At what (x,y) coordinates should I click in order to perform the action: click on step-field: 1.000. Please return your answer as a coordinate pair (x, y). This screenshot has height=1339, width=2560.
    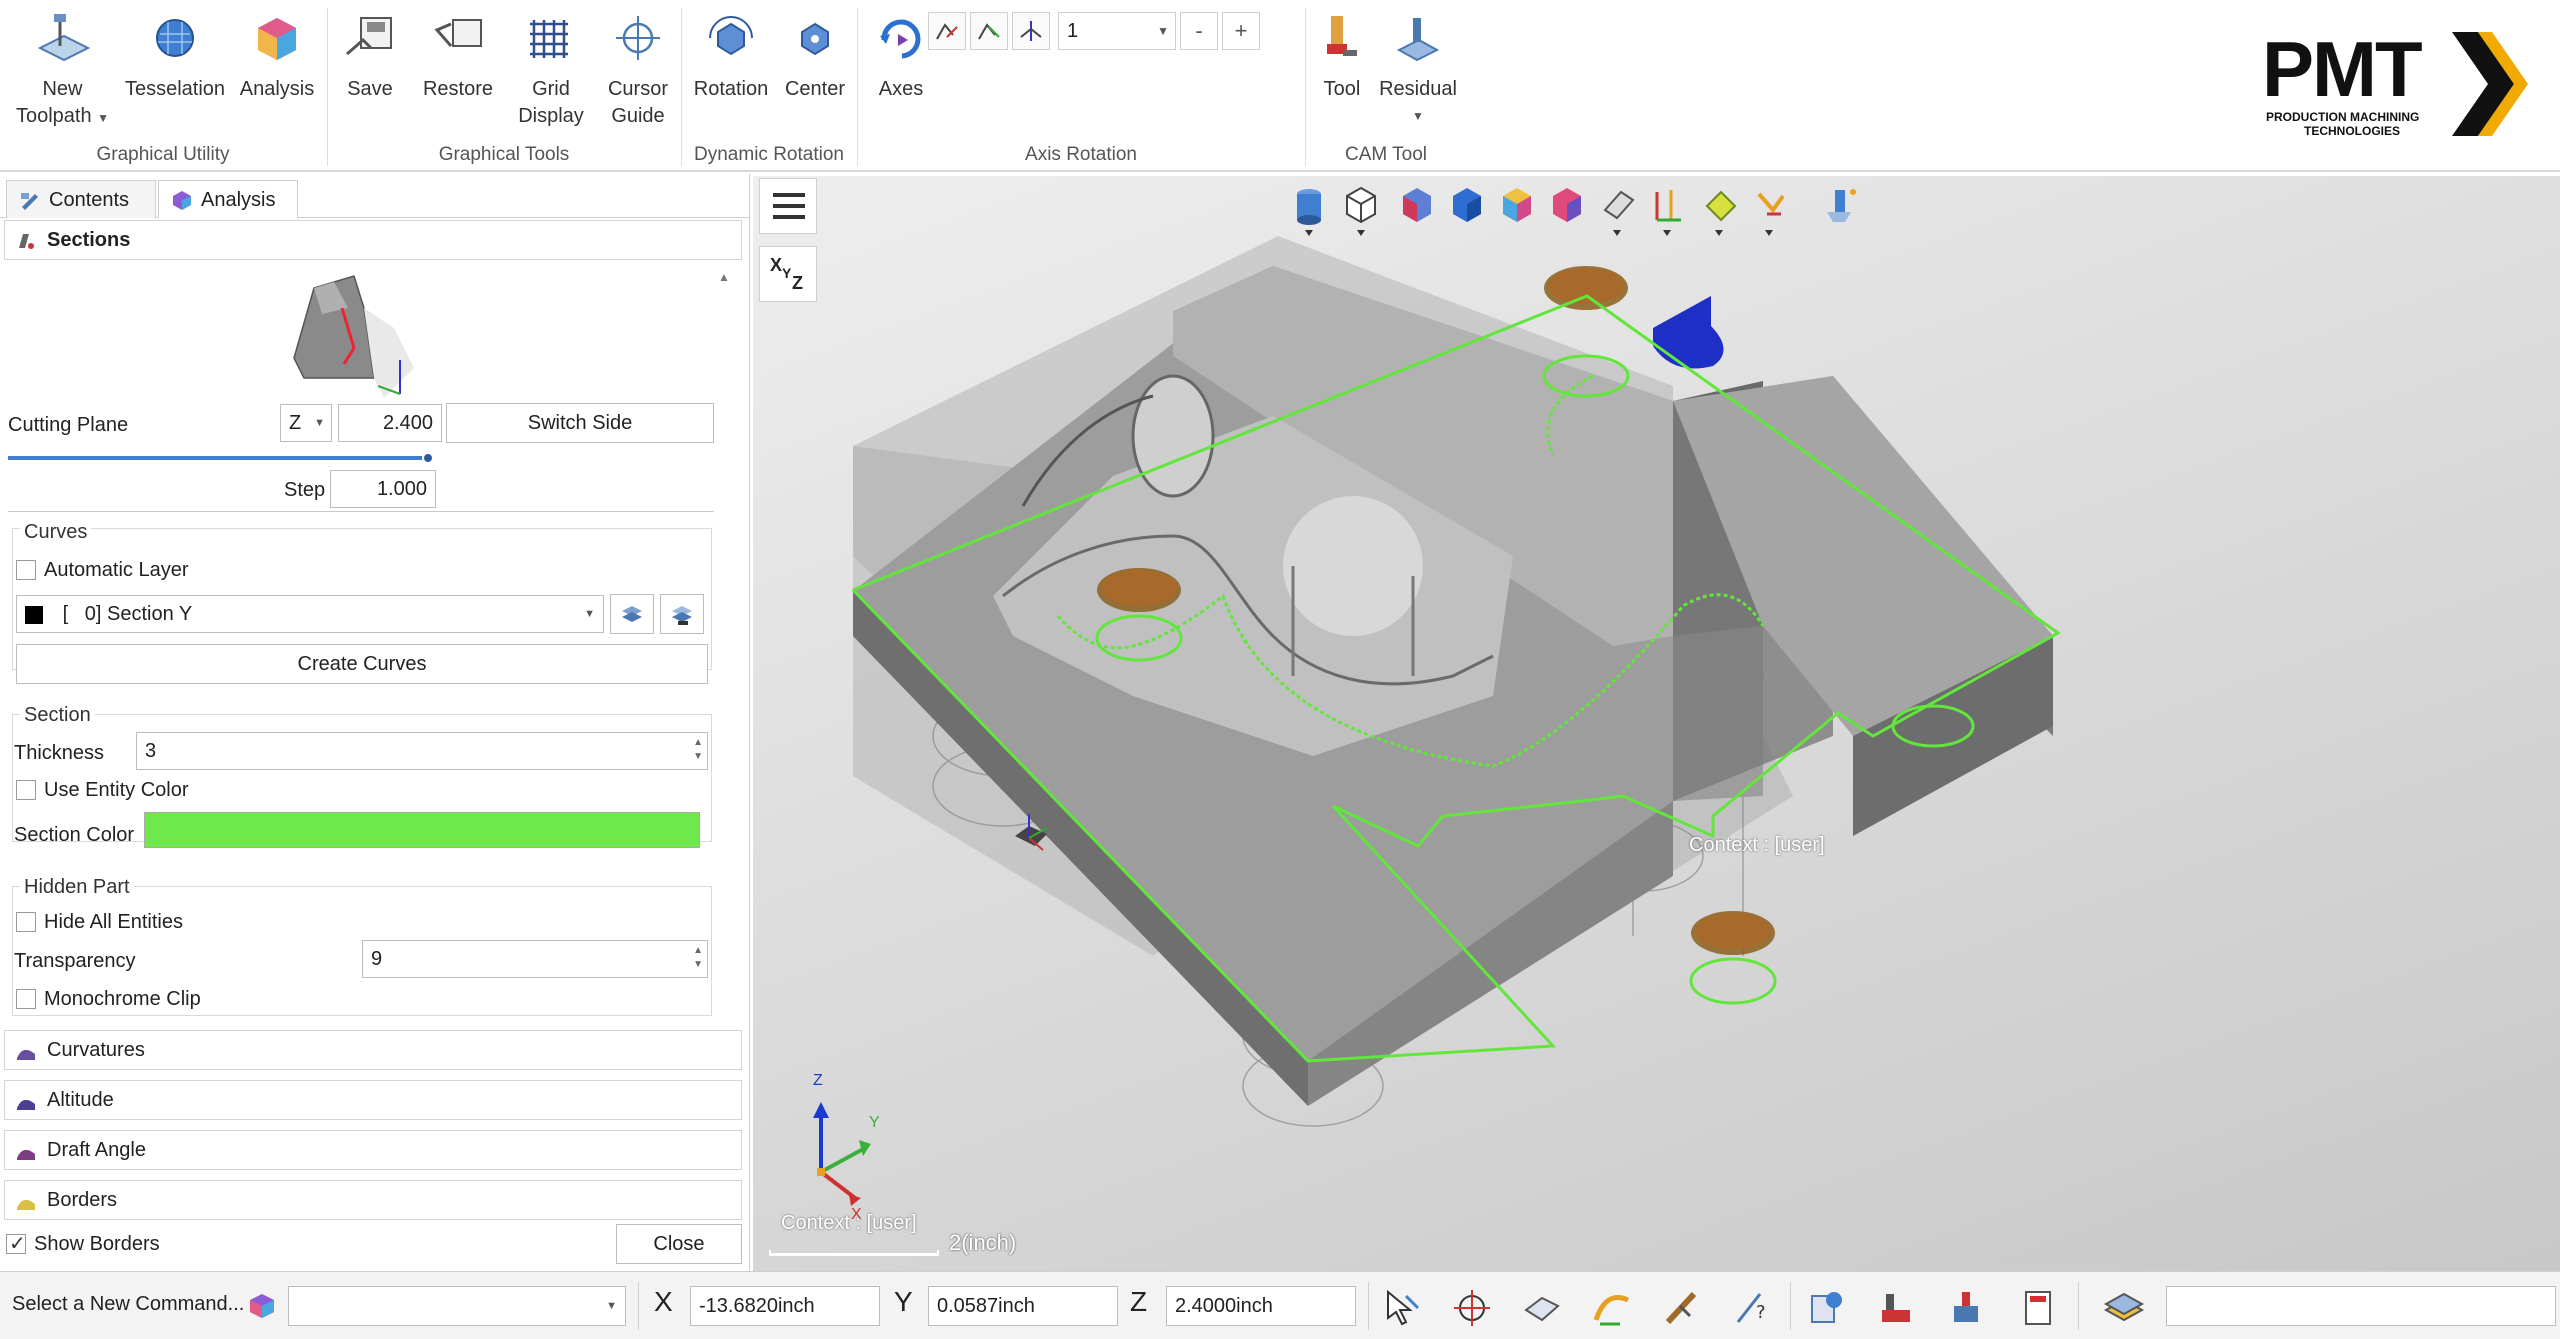
    Looking at the image, I should click on (383, 489).